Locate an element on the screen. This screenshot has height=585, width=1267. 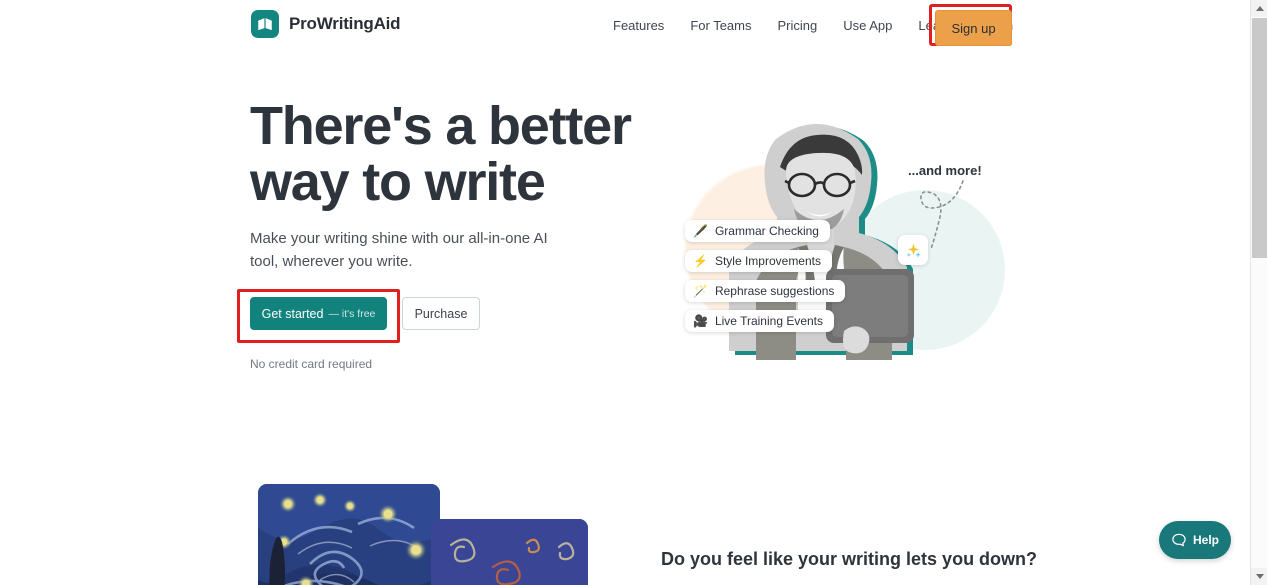
starry-night-card is located at coordinates (349, 534).